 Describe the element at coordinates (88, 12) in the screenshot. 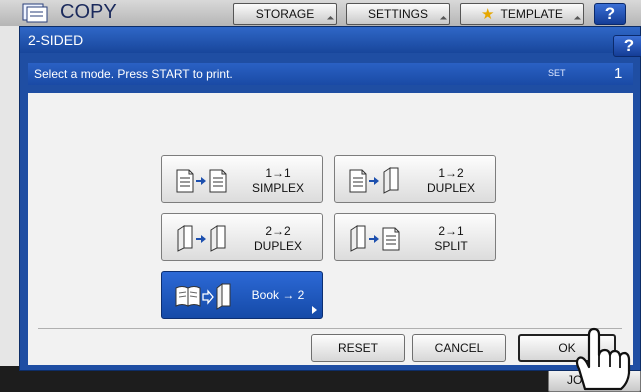

I see `app-title: COPY` at that location.